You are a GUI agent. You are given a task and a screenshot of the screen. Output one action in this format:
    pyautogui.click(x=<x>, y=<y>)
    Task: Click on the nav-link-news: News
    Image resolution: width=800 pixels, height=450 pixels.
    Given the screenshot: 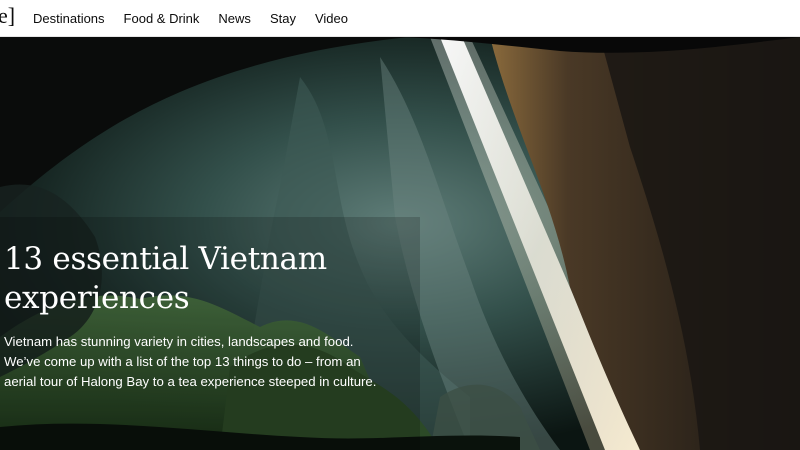 What is the action you would take?
    pyautogui.click(x=234, y=18)
    